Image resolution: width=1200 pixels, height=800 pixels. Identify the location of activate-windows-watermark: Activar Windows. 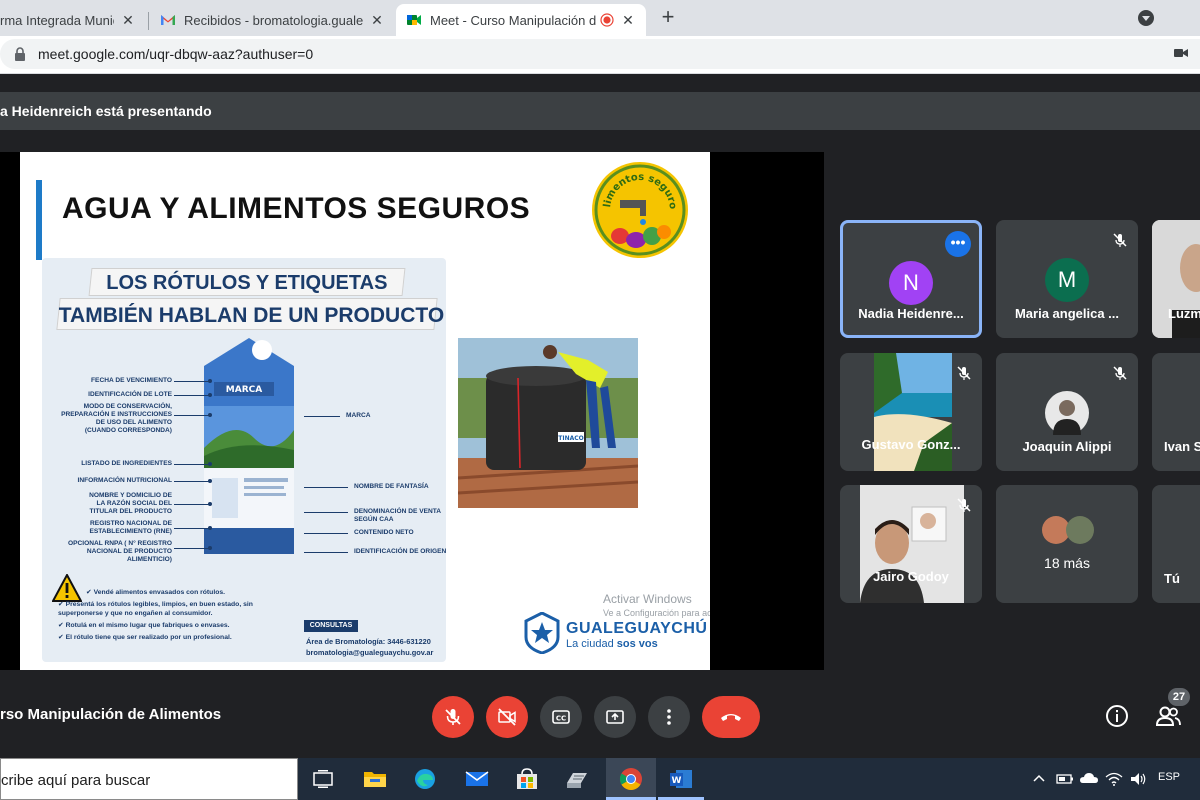
(647, 599).